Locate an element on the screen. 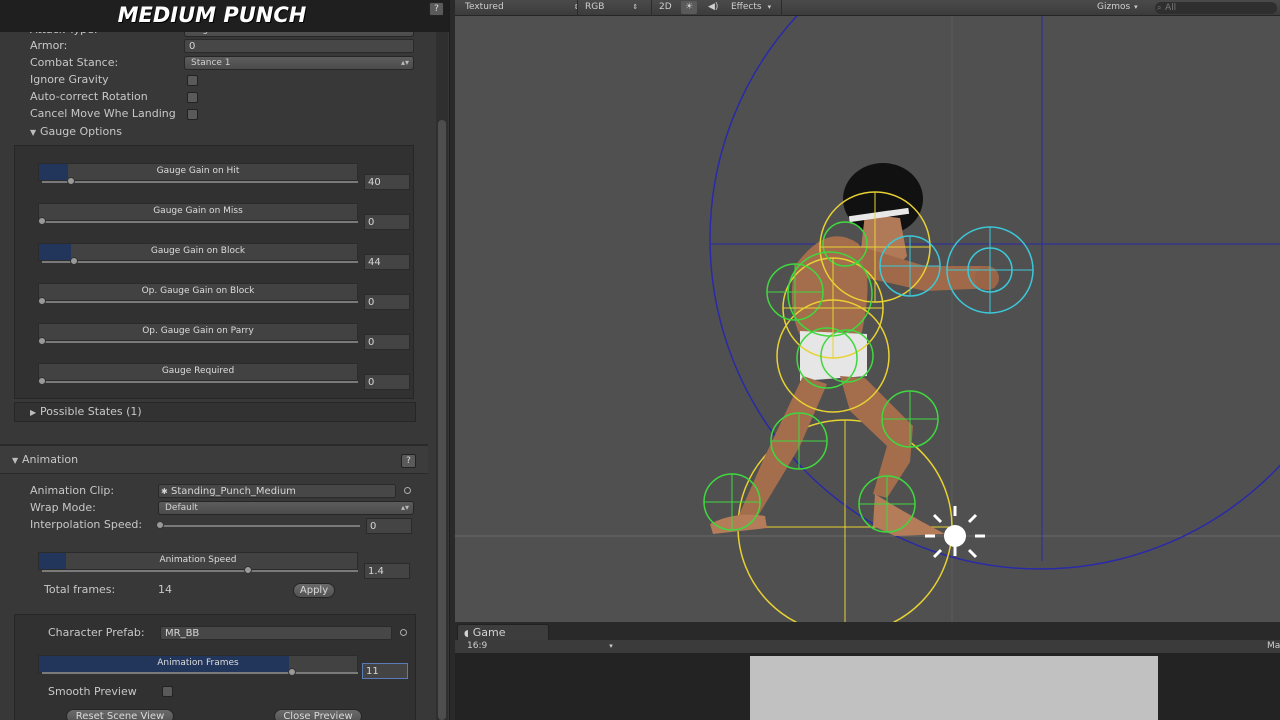 The height and width of the screenshot is (720, 1280). animation-frames-bar: Animation Frames is located at coordinates (198, 664).